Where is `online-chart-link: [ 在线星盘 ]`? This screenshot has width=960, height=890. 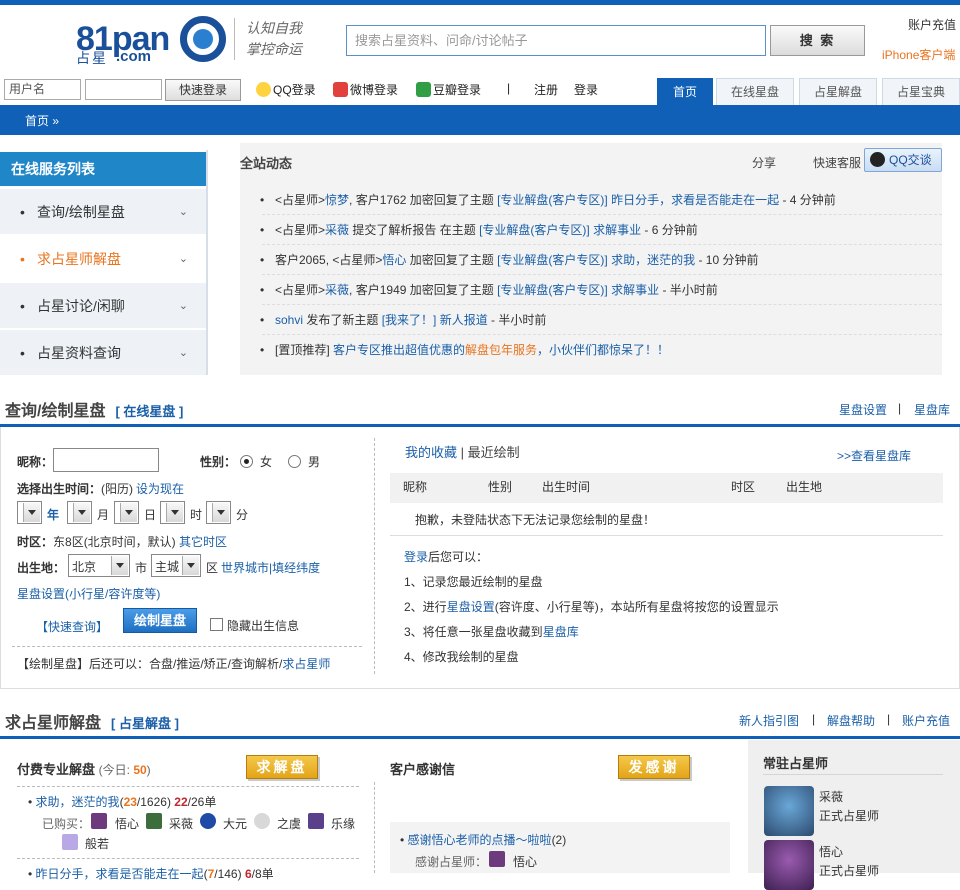 online-chart-link: [ 在线星盘 ] is located at coordinates (149, 411).